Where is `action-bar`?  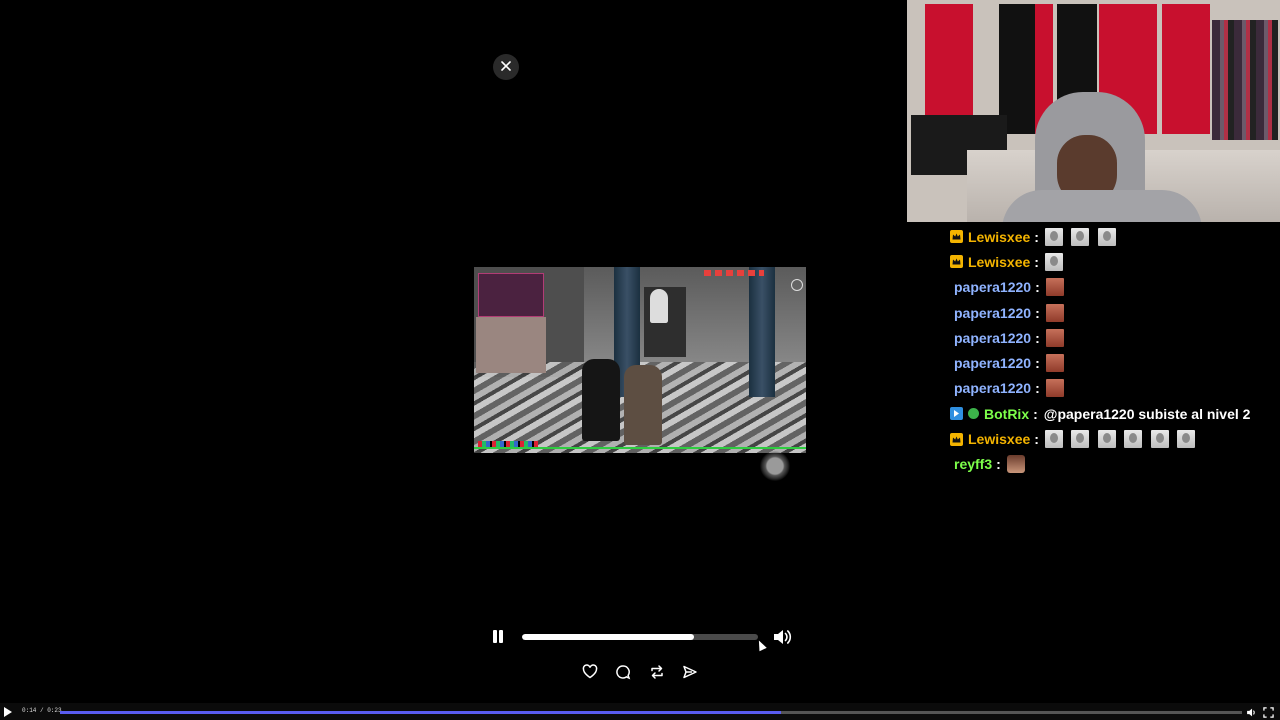
action-bar is located at coordinates (640, 674).